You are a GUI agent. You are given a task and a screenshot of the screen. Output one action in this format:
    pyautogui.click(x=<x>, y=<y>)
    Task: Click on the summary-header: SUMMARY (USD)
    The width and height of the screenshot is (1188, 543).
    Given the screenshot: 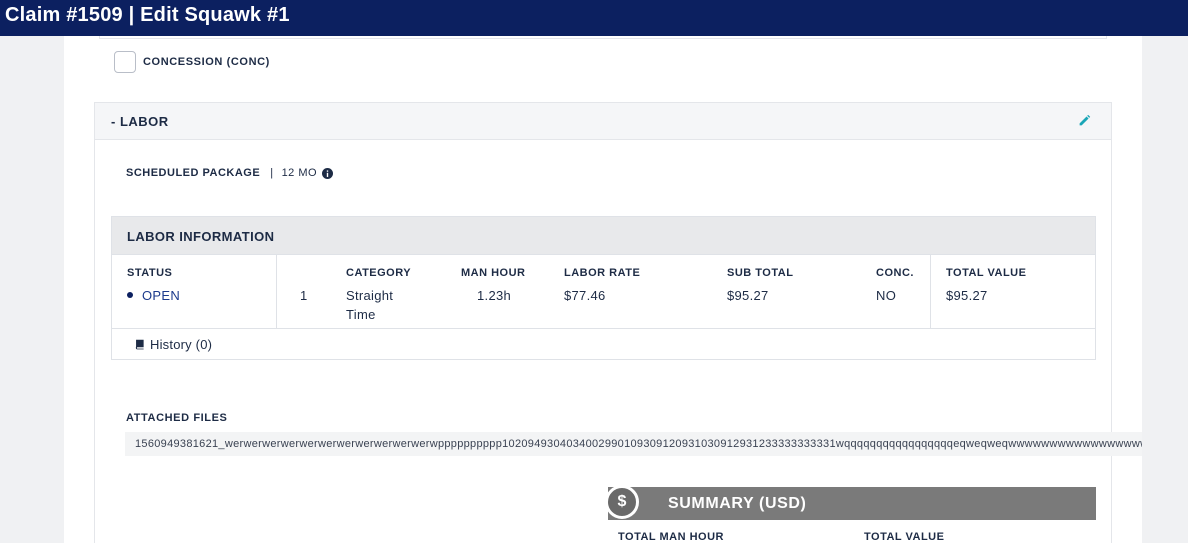 What is the action you would take?
    pyautogui.click(x=852, y=503)
    